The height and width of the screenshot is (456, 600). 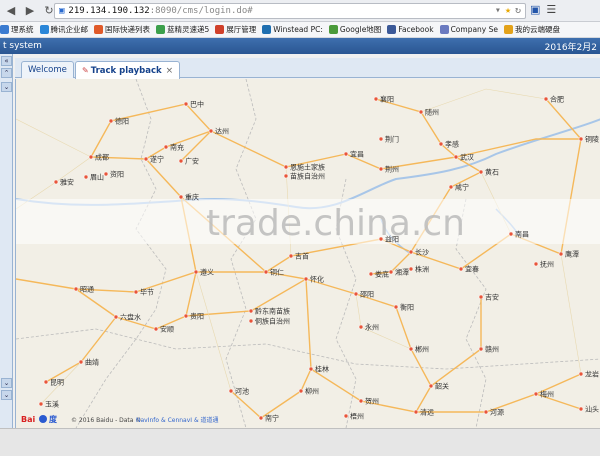 I want to click on bookmark-item: 我的云端硬盘, so click(x=532, y=29).